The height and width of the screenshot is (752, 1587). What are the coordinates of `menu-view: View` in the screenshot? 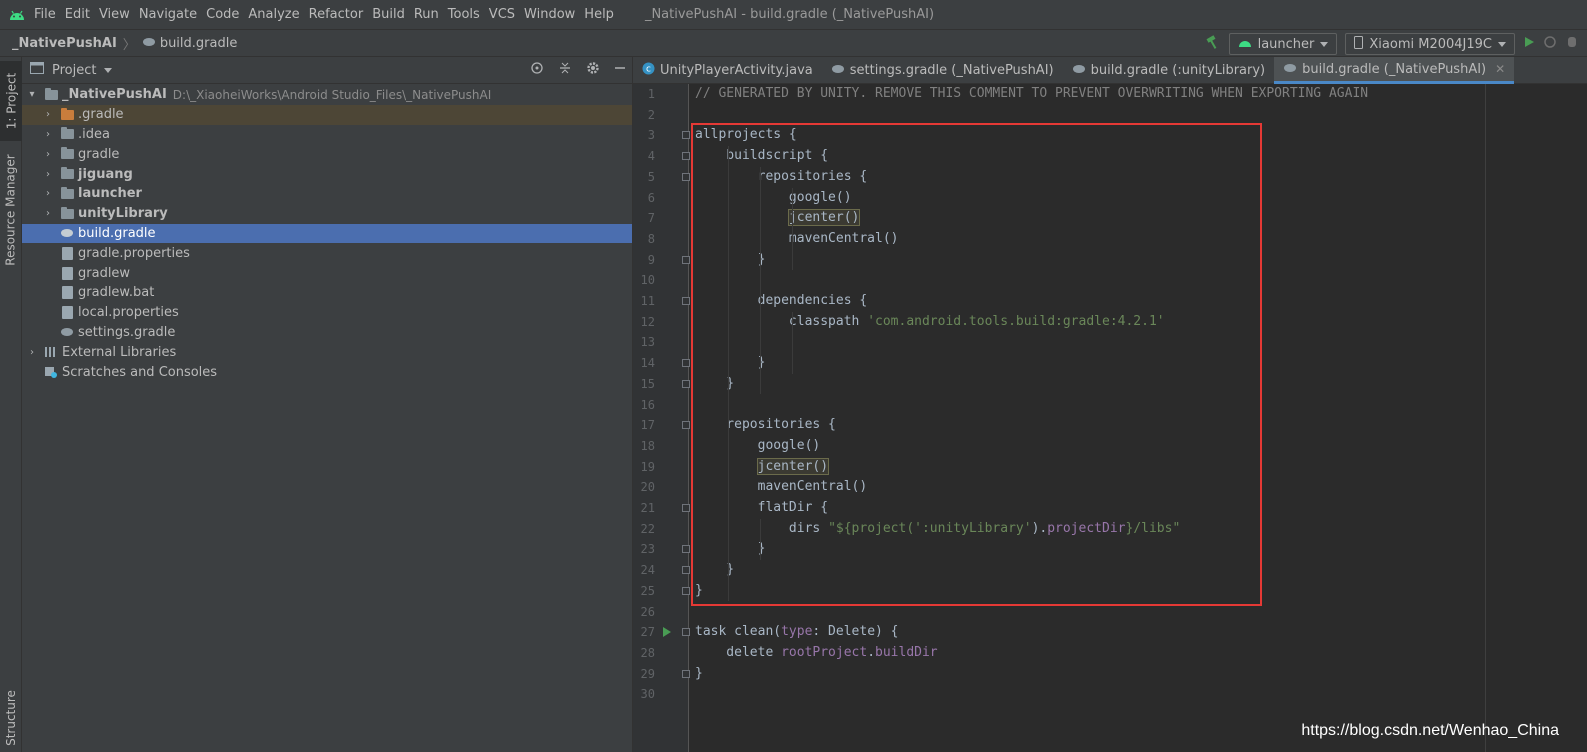 It's located at (117, 14).